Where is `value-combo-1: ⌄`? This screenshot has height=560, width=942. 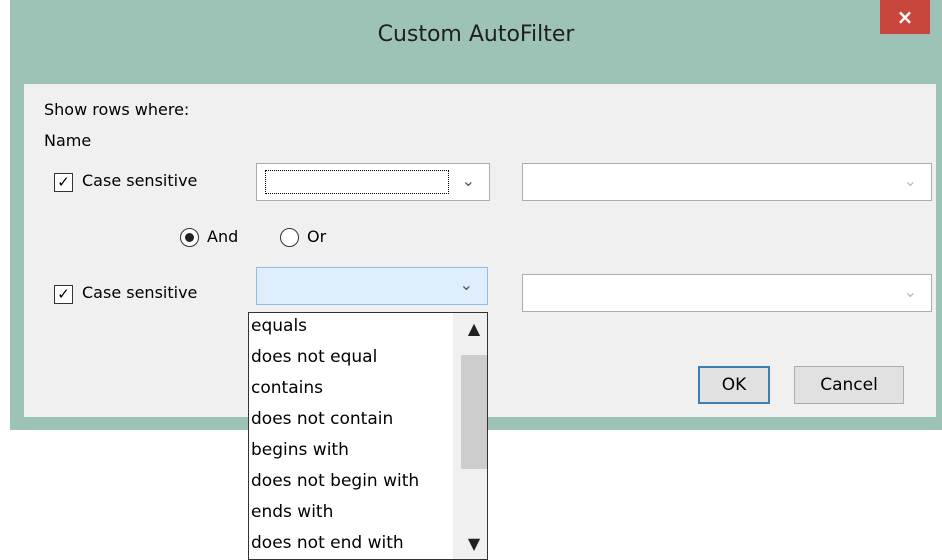
value-combo-1: ⌄ is located at coordinates (727, 182).